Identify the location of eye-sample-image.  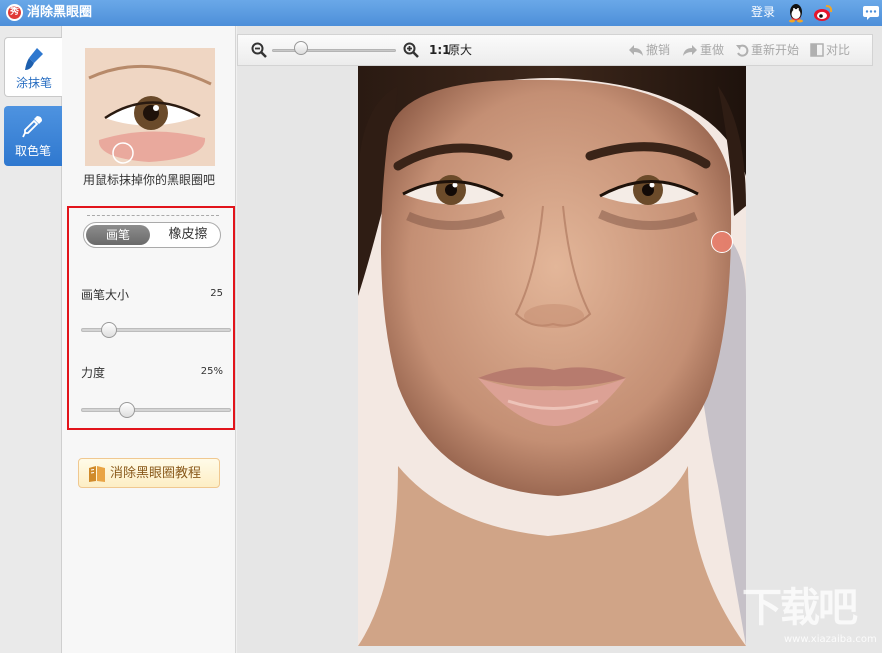
(150, 107).